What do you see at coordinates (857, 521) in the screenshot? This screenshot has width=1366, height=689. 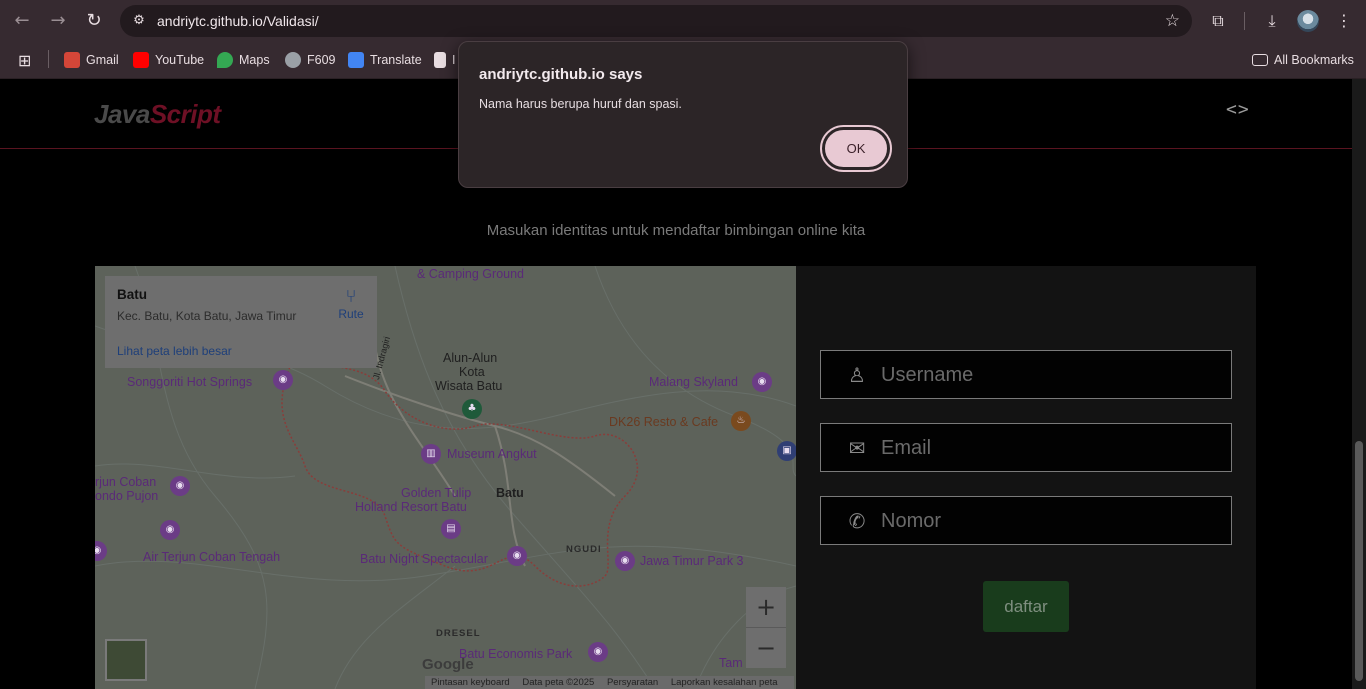 I see `phone-icon: ✆` at bounding box center [857, 521].